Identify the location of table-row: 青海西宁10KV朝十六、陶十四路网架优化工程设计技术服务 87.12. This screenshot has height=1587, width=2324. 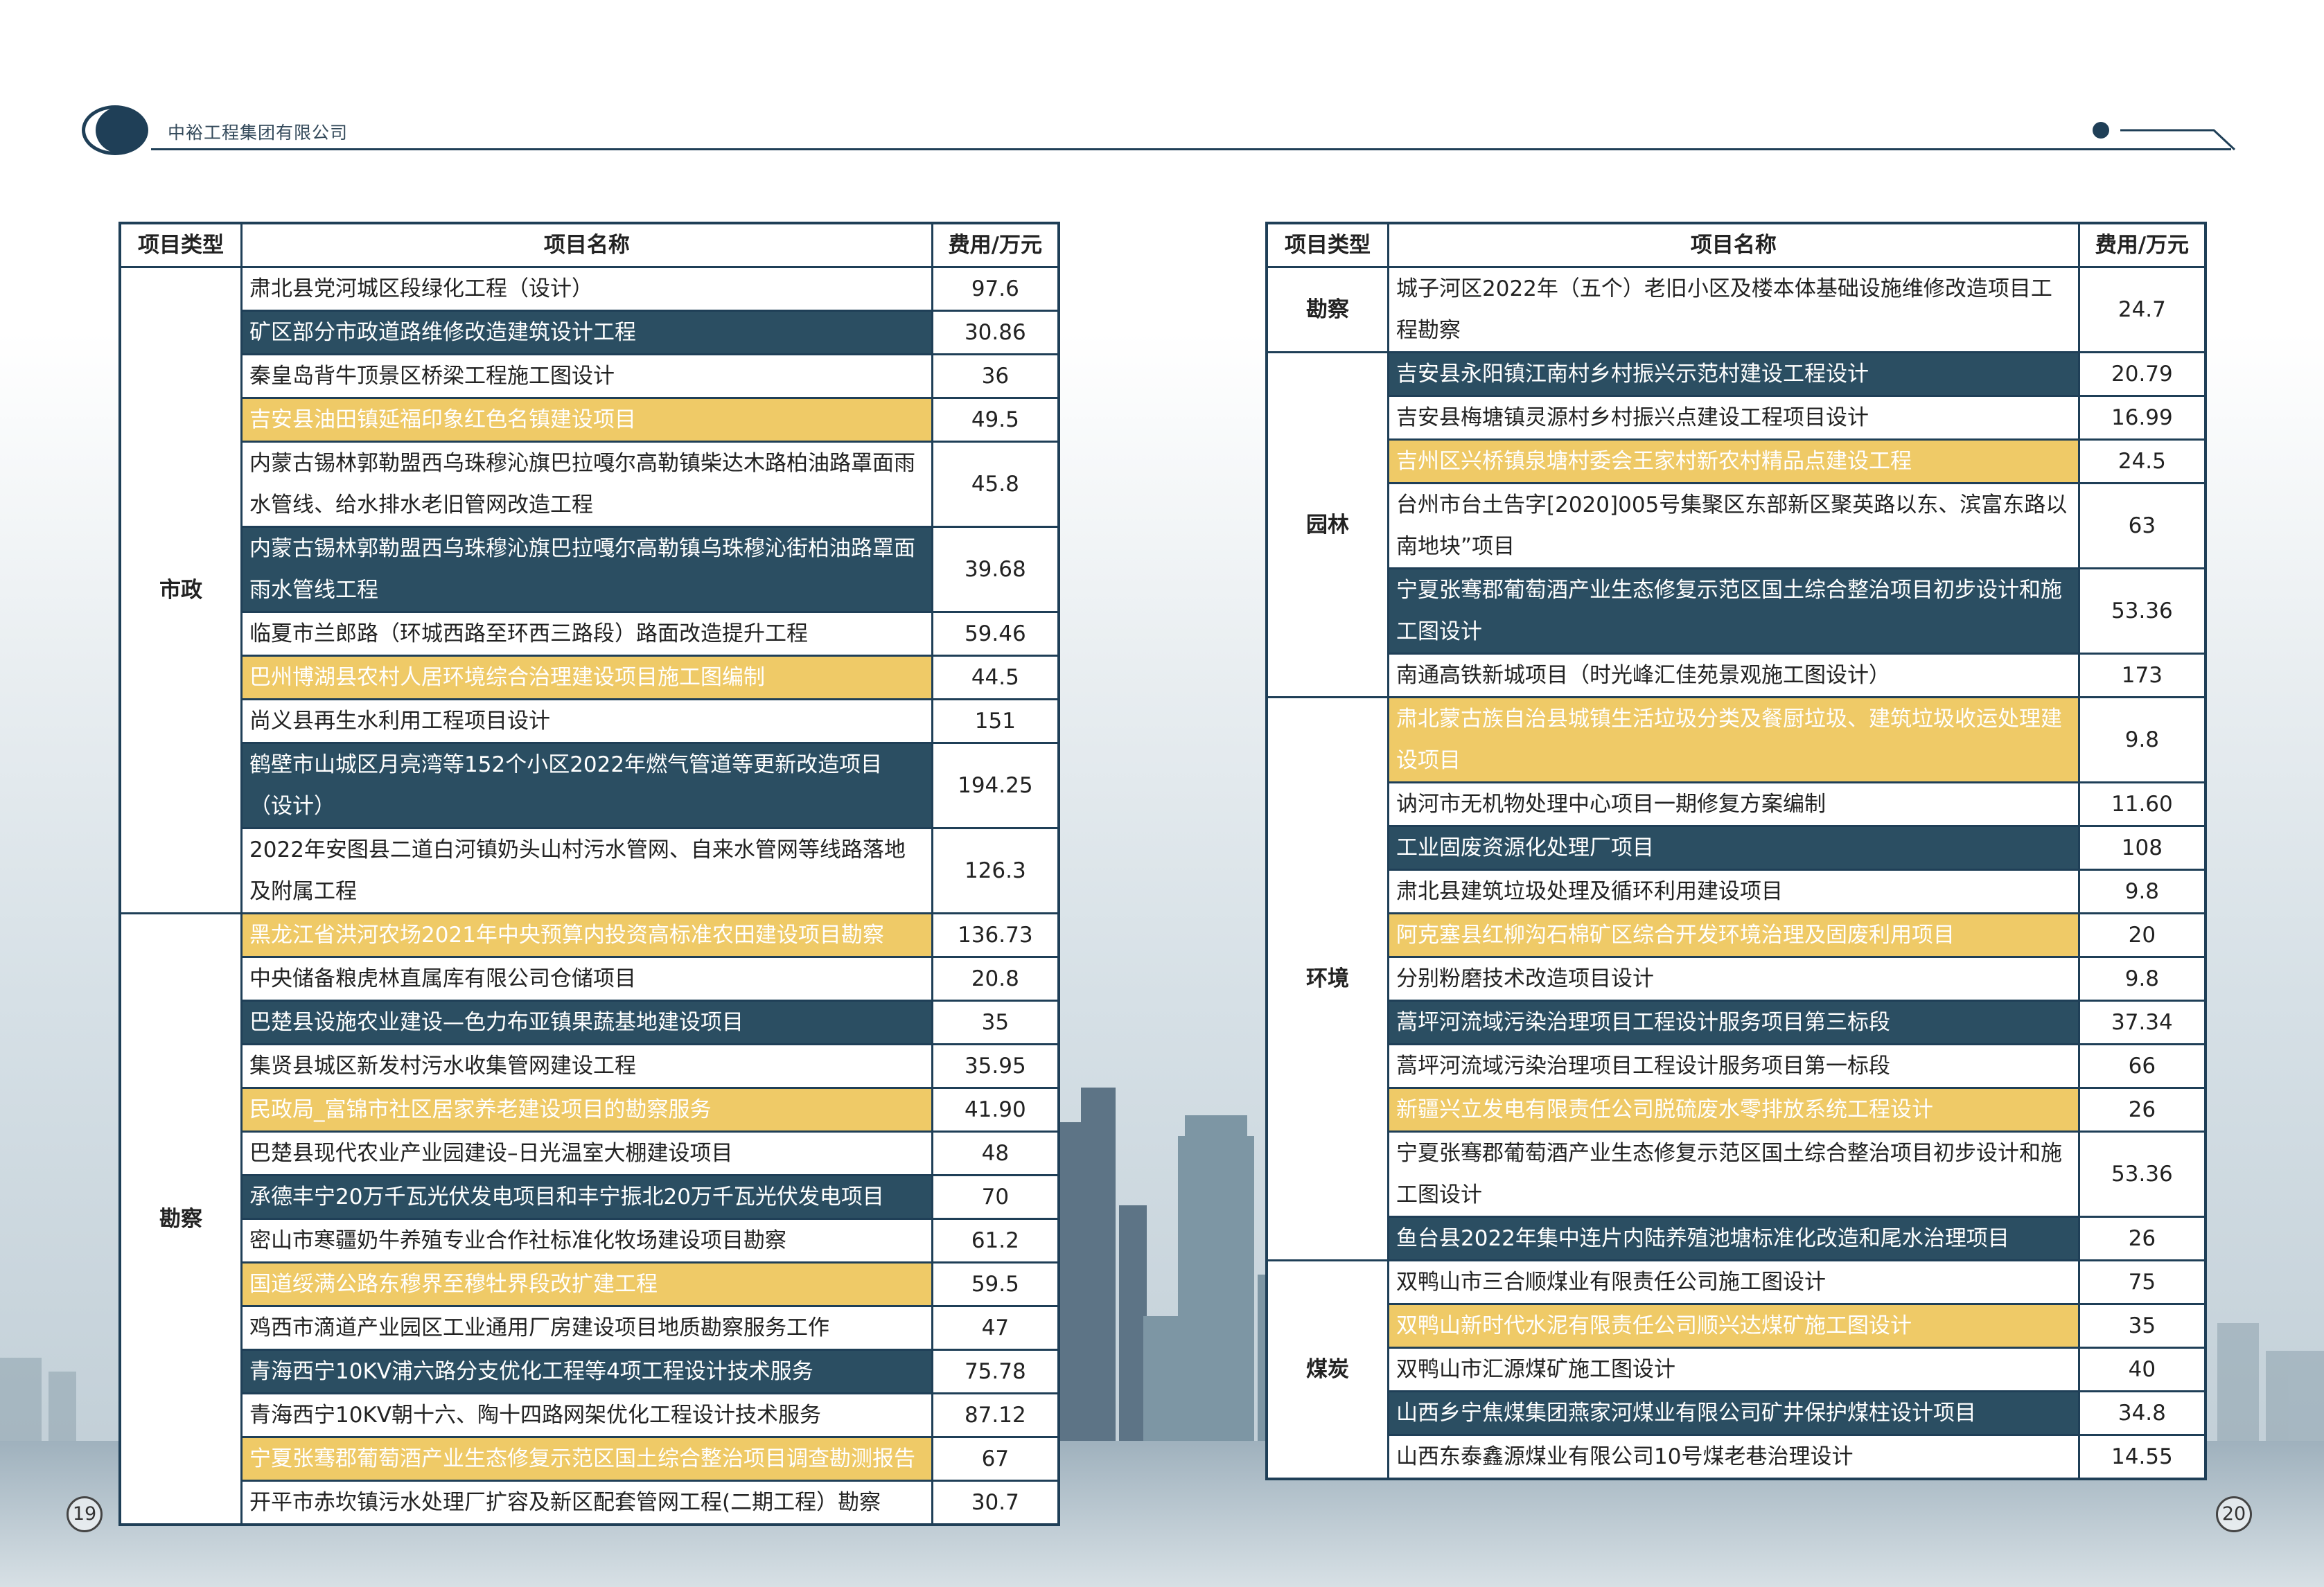
(590, 1415).